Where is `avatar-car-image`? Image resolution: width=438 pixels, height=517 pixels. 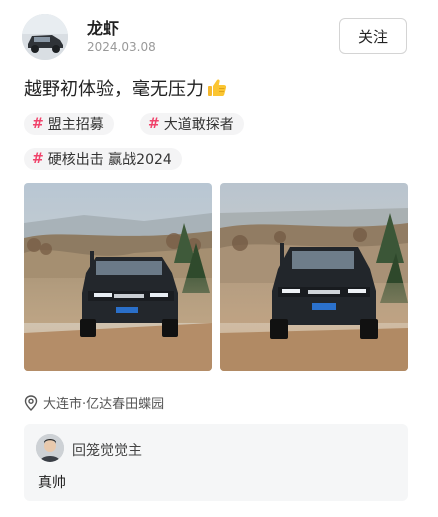
avatar-car-image is located at coordinates (45, 37).